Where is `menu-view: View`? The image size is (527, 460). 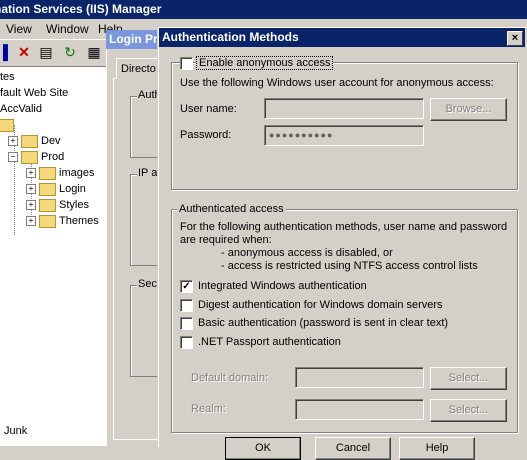 menu-view: View is located at coordinates (19, 29).